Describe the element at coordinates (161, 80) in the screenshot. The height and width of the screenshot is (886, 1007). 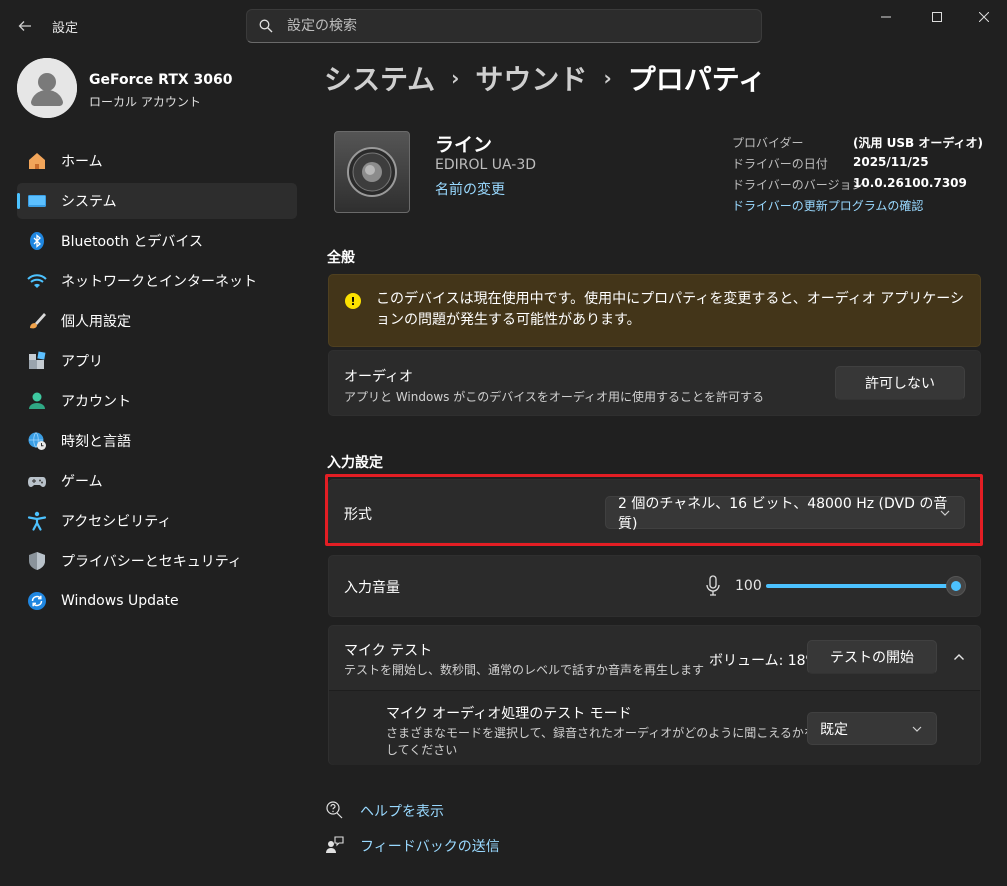
I see `user-name: GeForce RTX 3060` at that location.